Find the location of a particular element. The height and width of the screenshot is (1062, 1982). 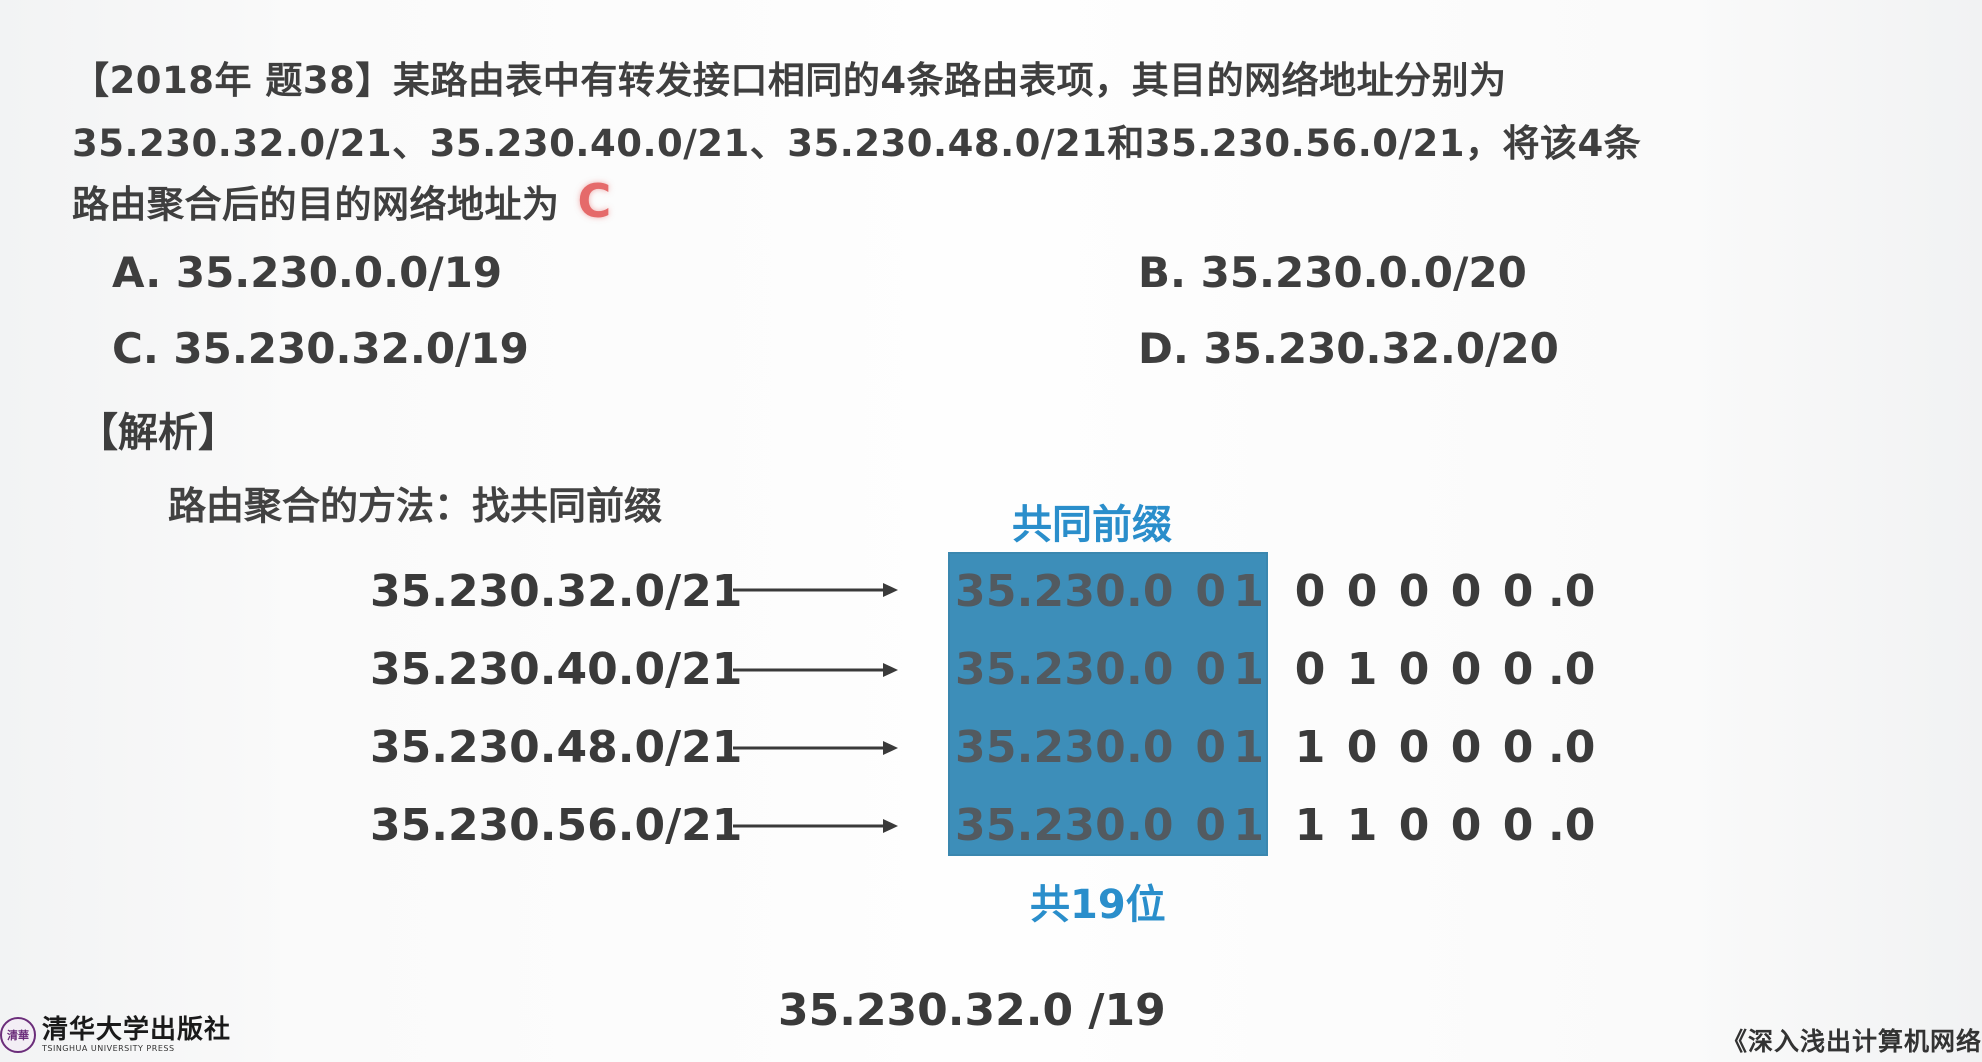

binary-suffix: 0 1 0 0 0.0 is located at coordinates (1440, 669).